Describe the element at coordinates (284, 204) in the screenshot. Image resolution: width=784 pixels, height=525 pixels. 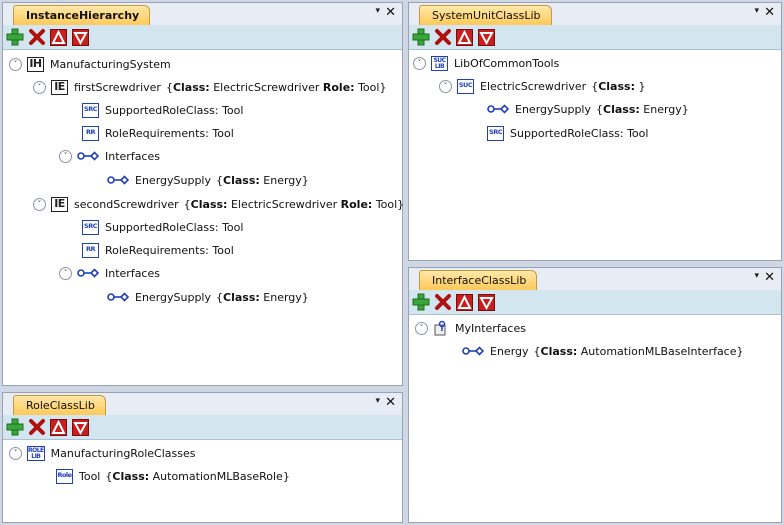
I see `class-value: ElectricScrewdriver` at that location.